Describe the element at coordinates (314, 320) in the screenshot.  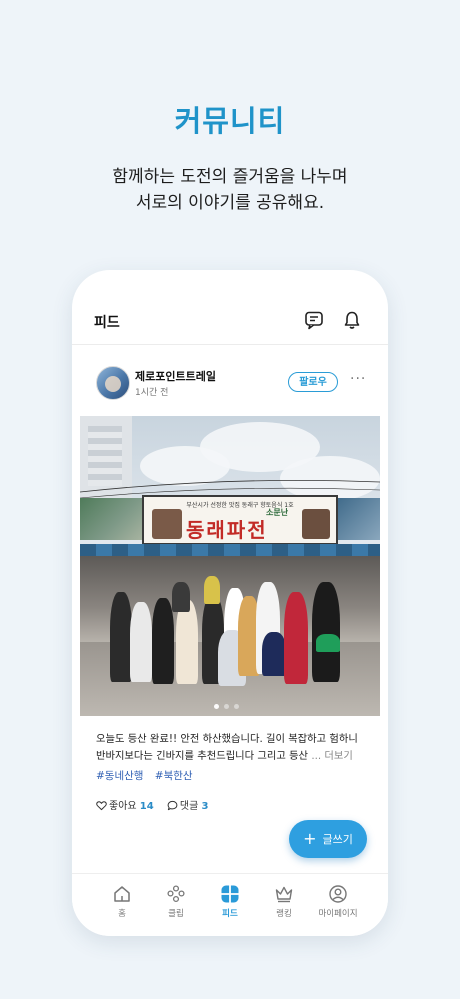
I see `chat-icon` at that location.